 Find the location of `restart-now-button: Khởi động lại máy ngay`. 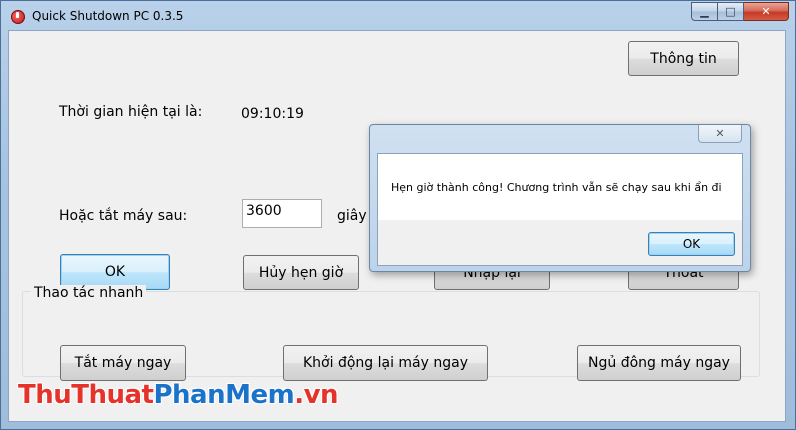

restart-now-button: Khởi động lại máy ngay is located at coordinates (385, 363).